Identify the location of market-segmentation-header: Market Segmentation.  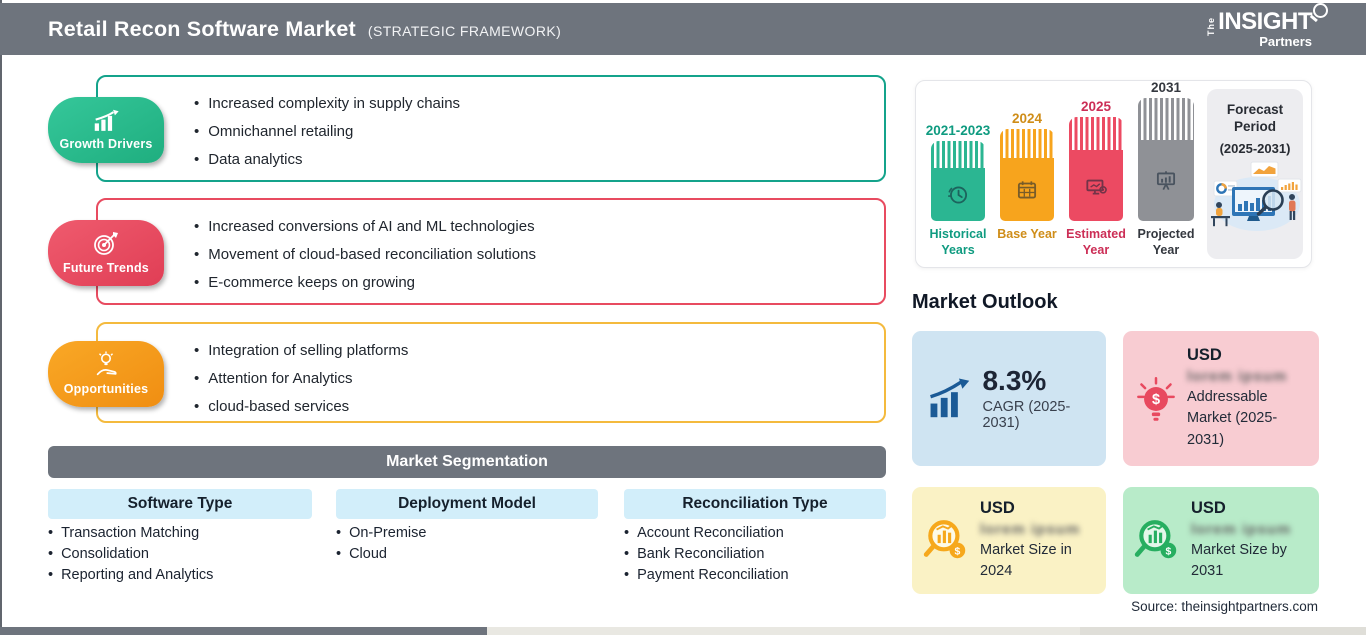
(467, 462).